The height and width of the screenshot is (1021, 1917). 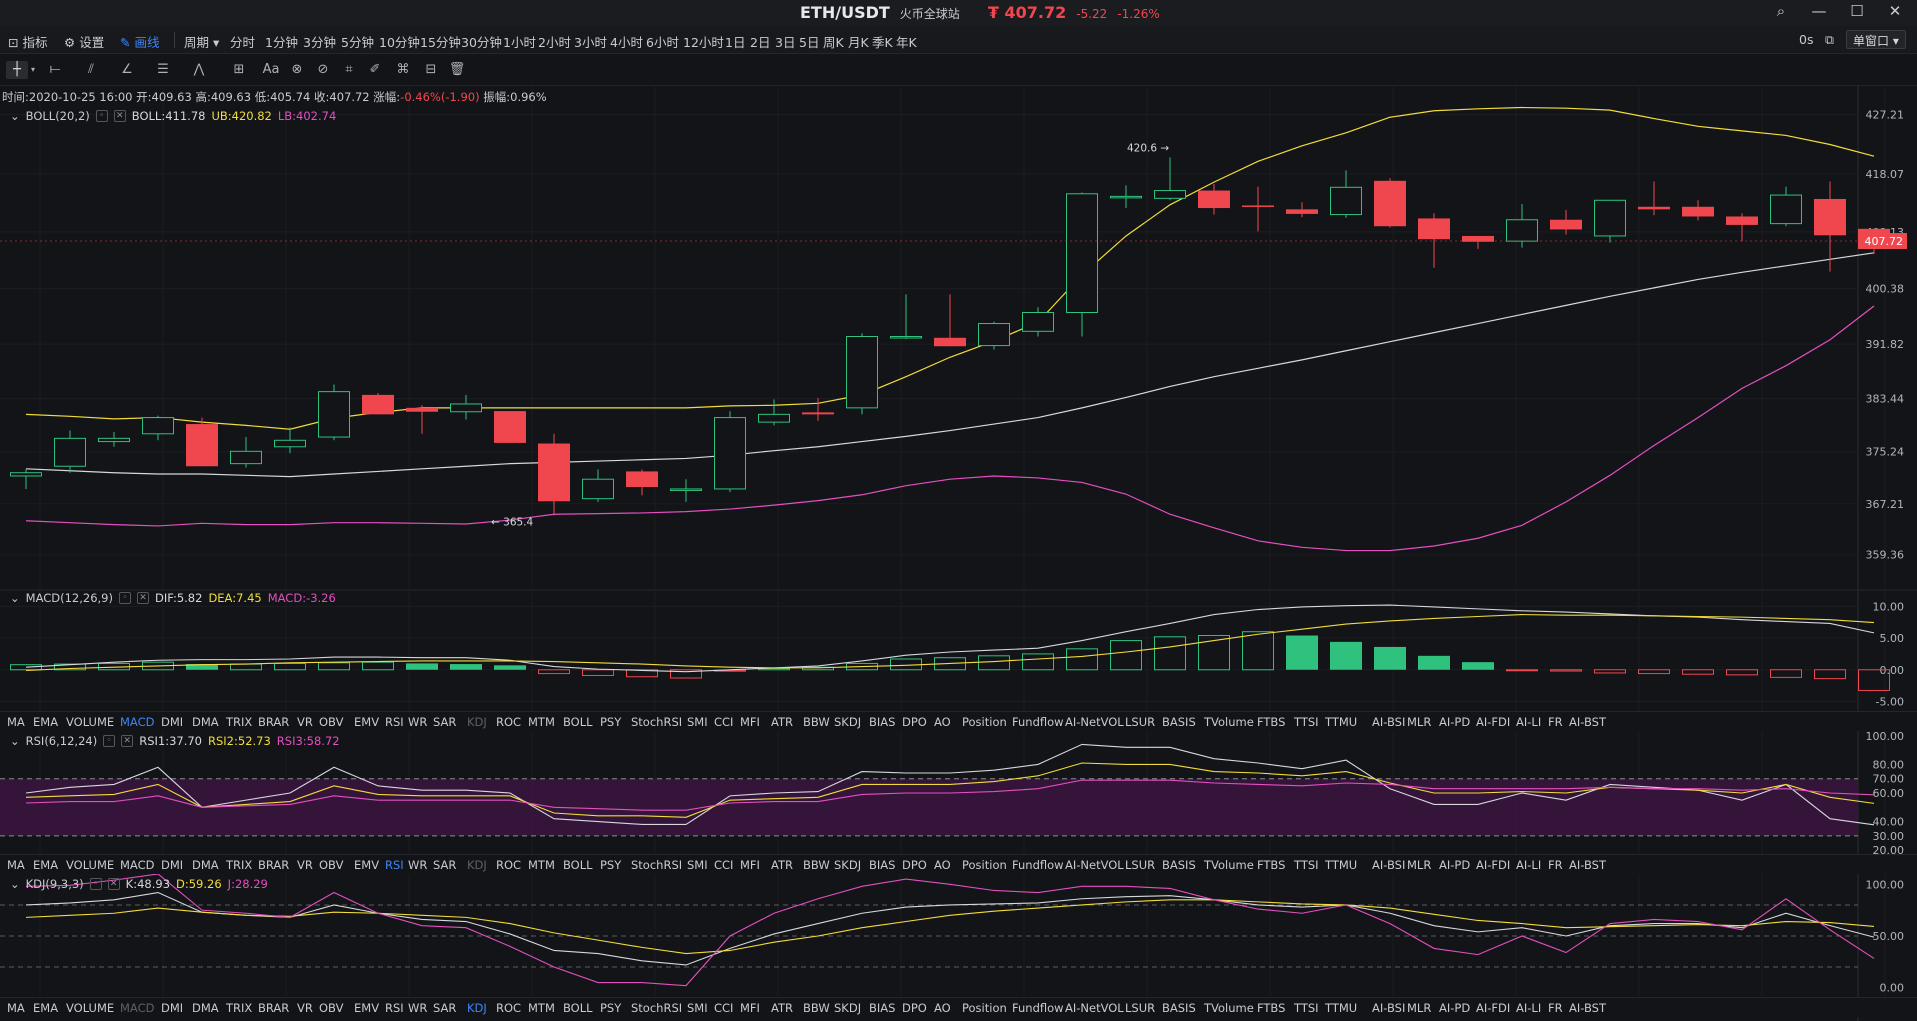 I want to click on indicator-tab-lsur: LSUR, so click(x=1140, y=722).